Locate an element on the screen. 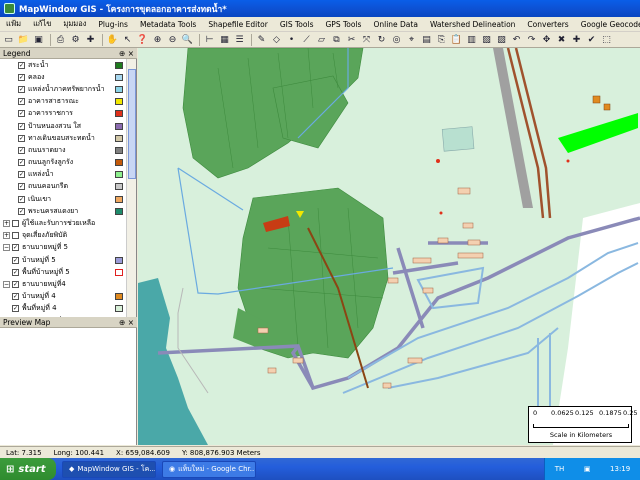 Image resolution: width=640 pixels, height=480 pixels. vertex-icon: ◇ is located at coordinates (276, 39).